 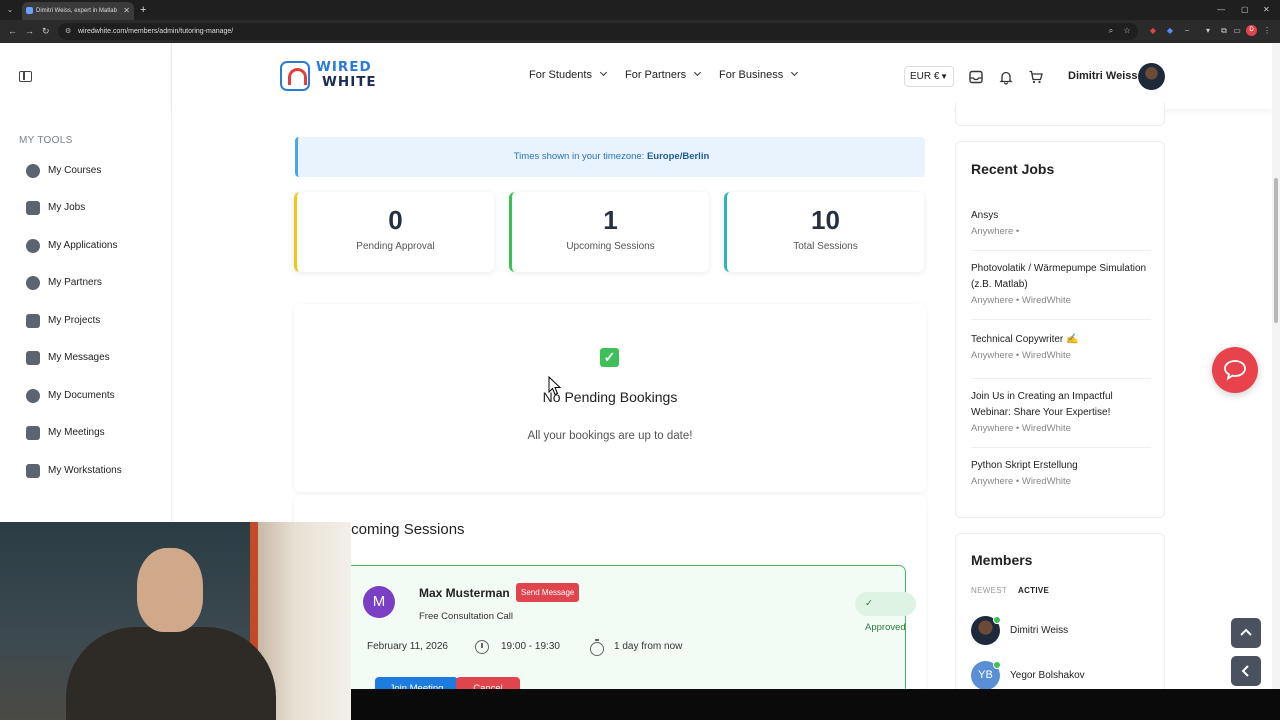 I want to click on members-tab-newest: NEWEST, so click(x=989, y=590).